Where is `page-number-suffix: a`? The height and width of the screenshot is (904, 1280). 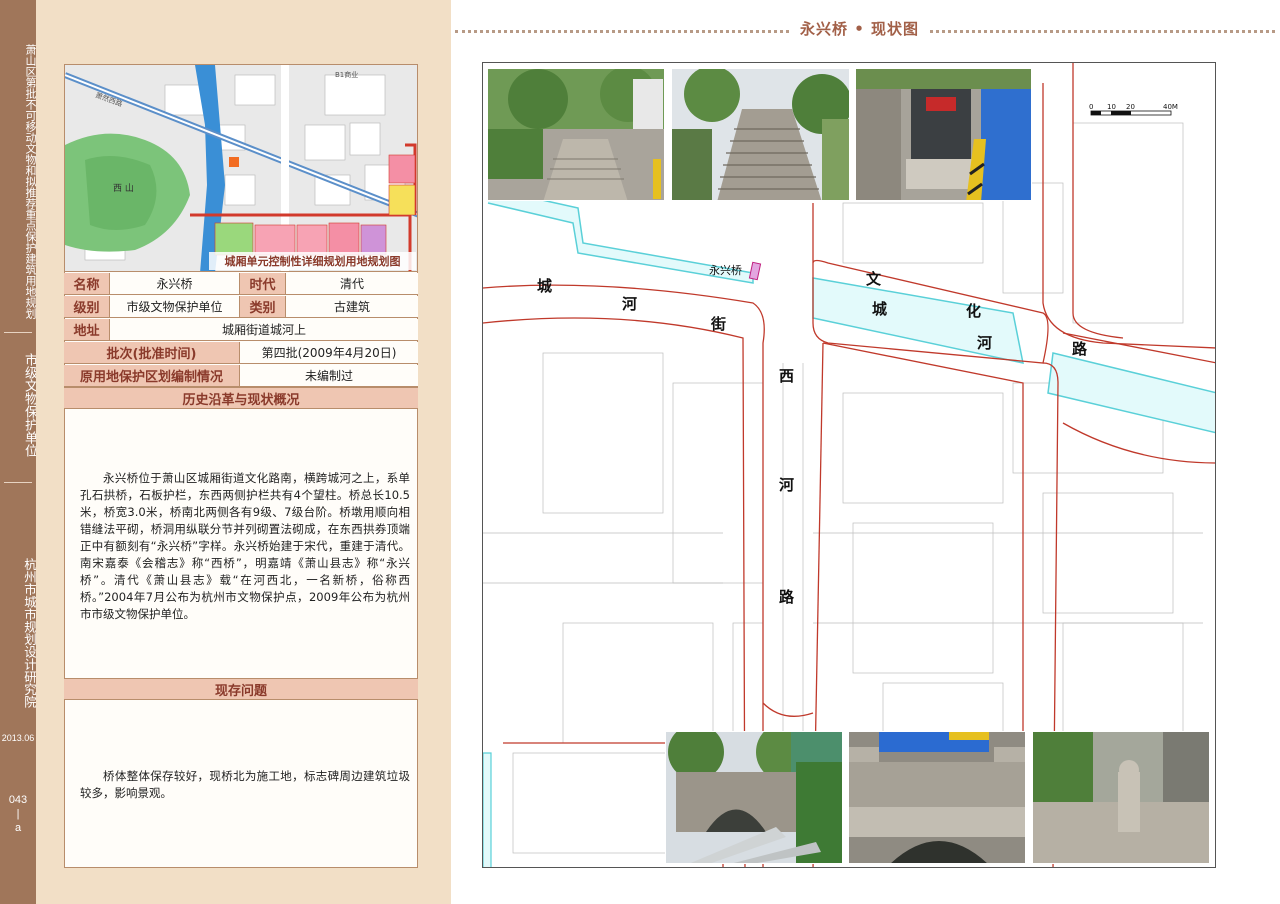 page-number-suffix: a is located at coordinates (18, 828).